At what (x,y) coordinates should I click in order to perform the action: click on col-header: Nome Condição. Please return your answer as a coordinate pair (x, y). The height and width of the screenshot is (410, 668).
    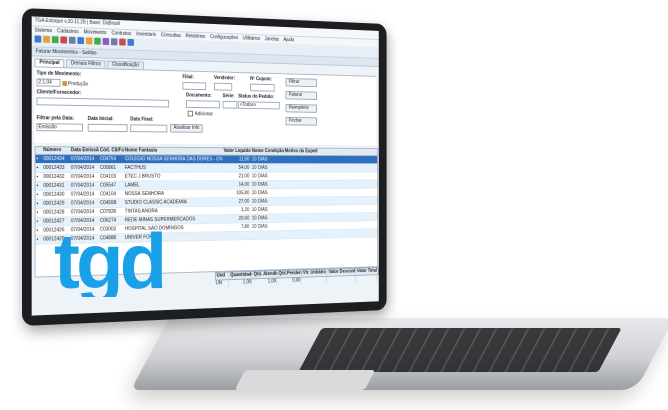
    Looking at the image, I should click on (267, 151).